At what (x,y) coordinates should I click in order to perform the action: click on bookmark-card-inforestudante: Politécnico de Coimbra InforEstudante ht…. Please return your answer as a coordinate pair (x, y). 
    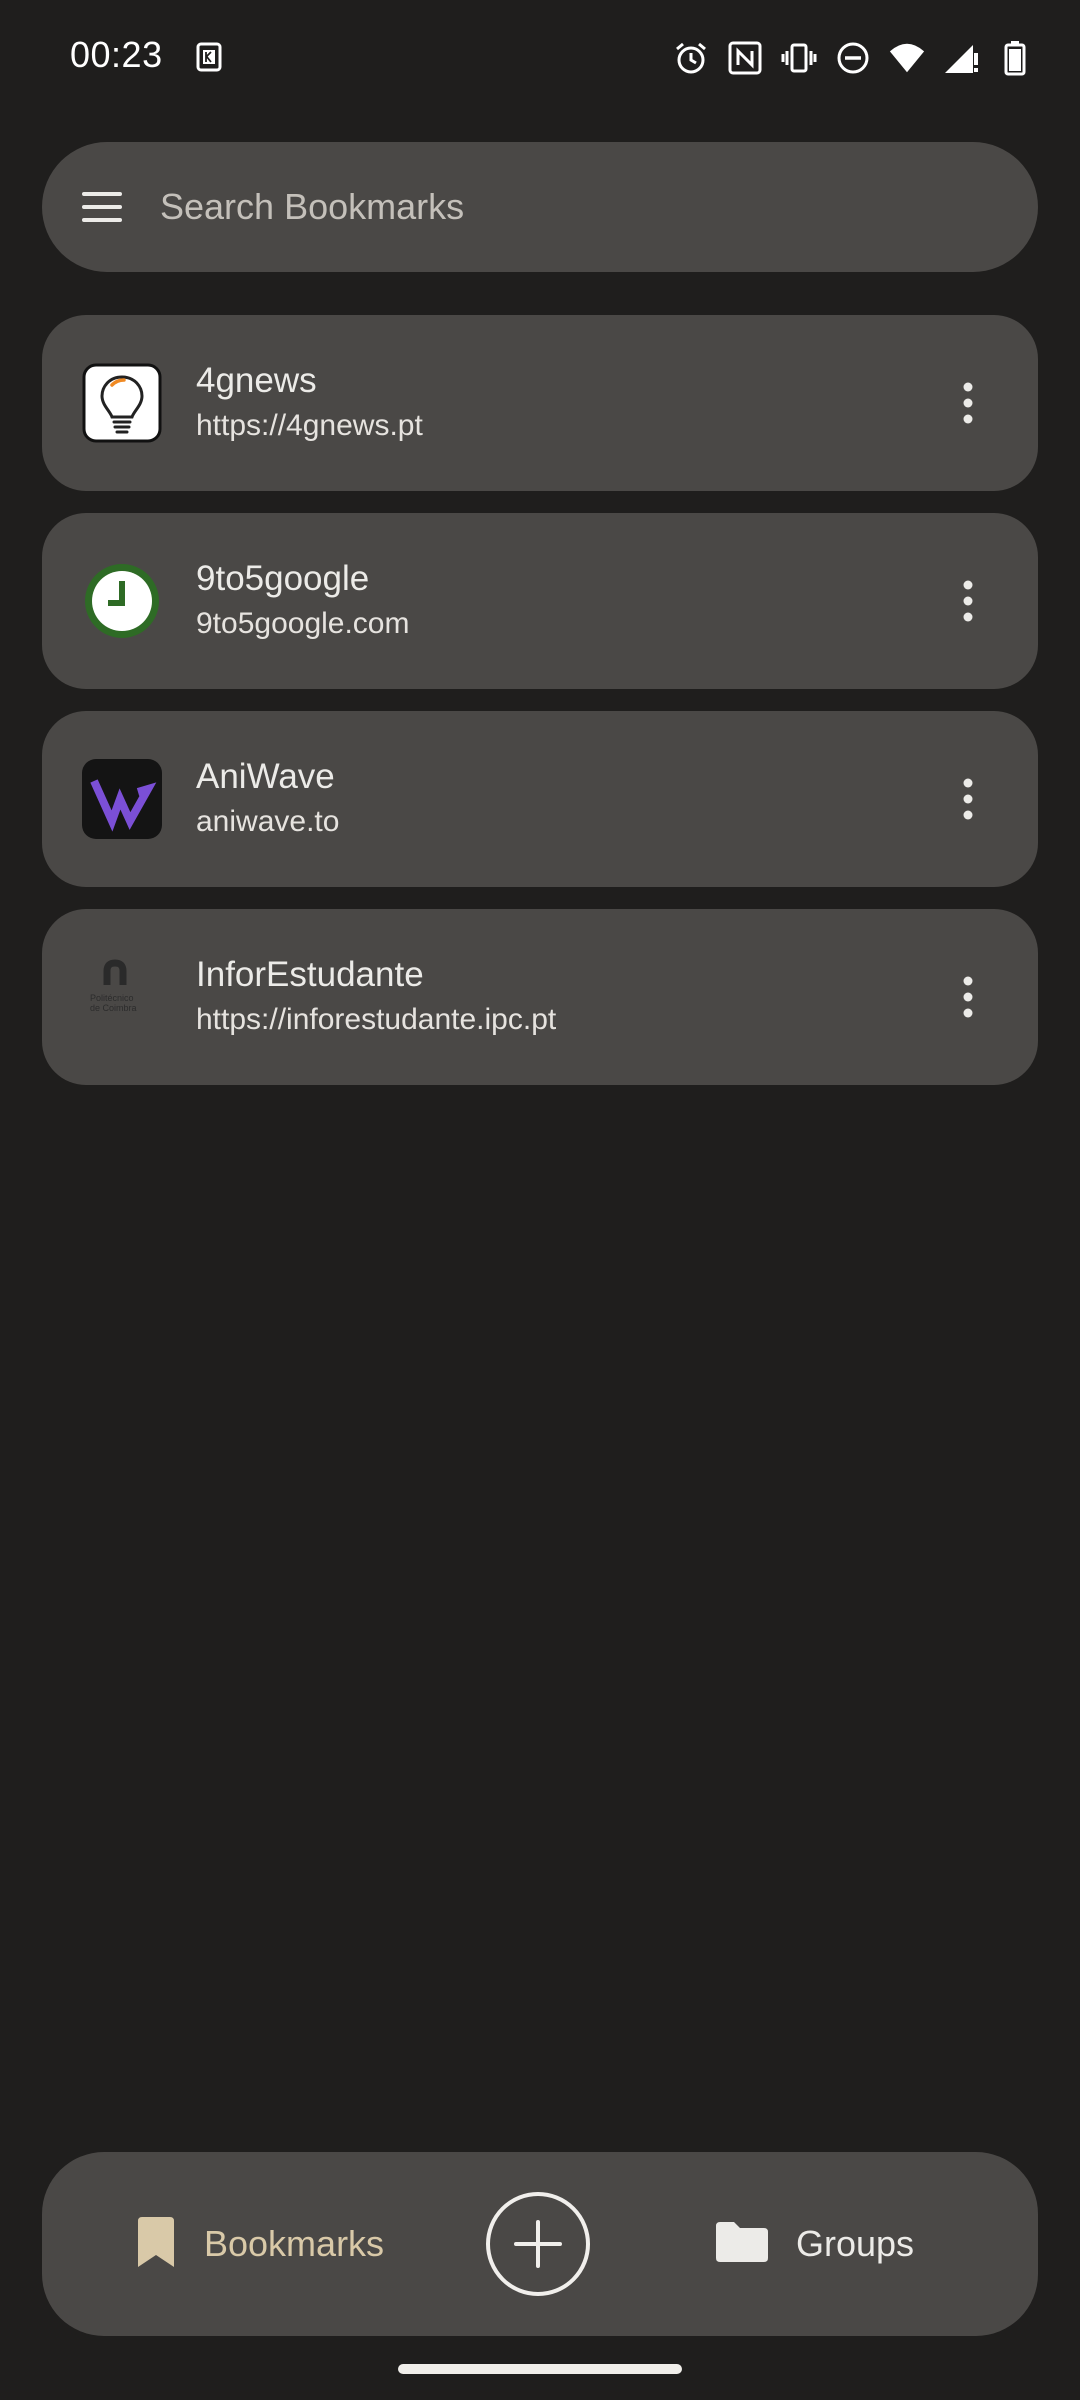
    Looking at the image, I should click on (540, 997).